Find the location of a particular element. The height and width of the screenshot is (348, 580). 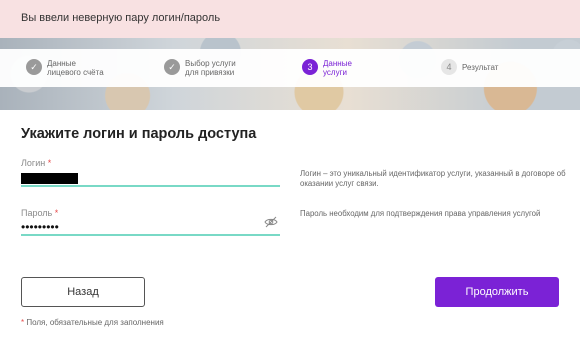

password-underline is located at coordinates (150, 235).